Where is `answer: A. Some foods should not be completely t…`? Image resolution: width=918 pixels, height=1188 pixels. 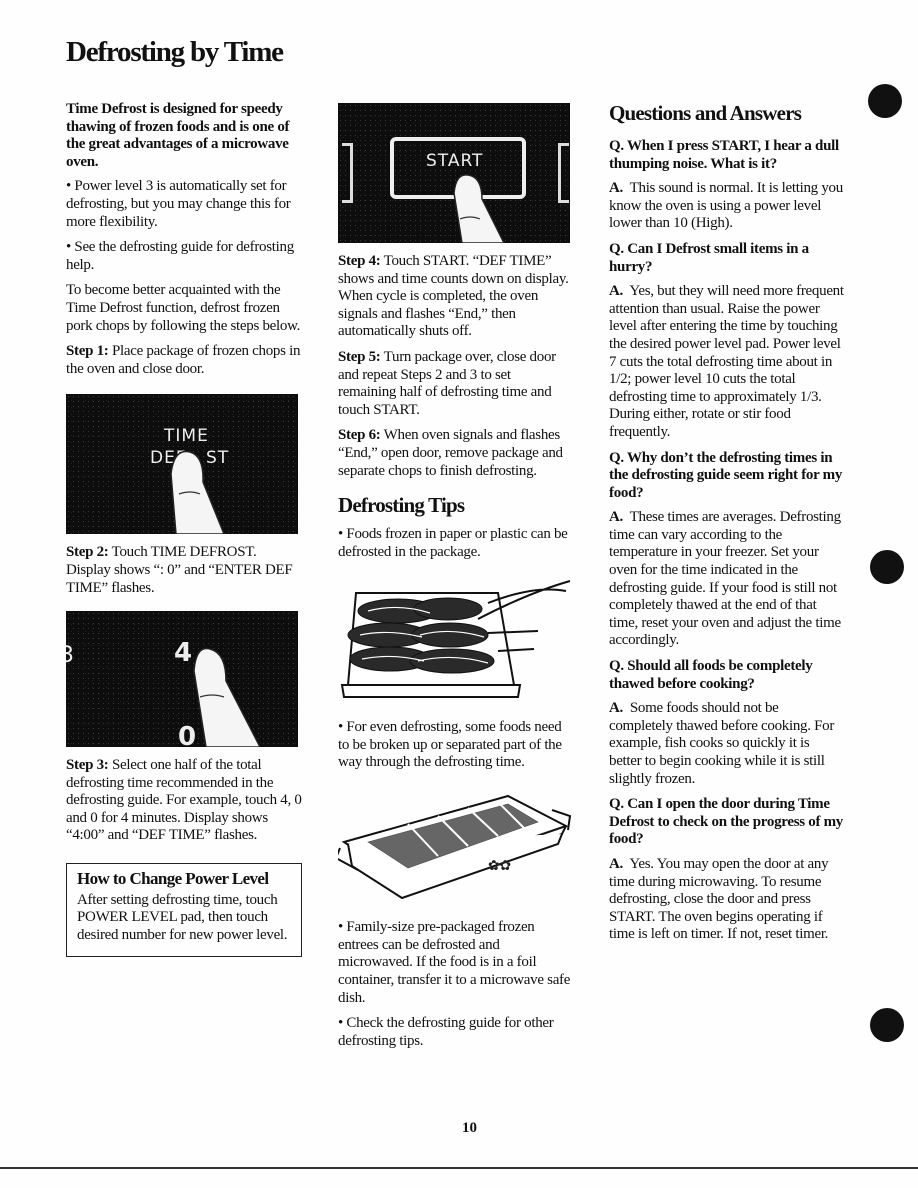
answer: A. Some foods should not be completely t… is located at coordinates (722, 743).